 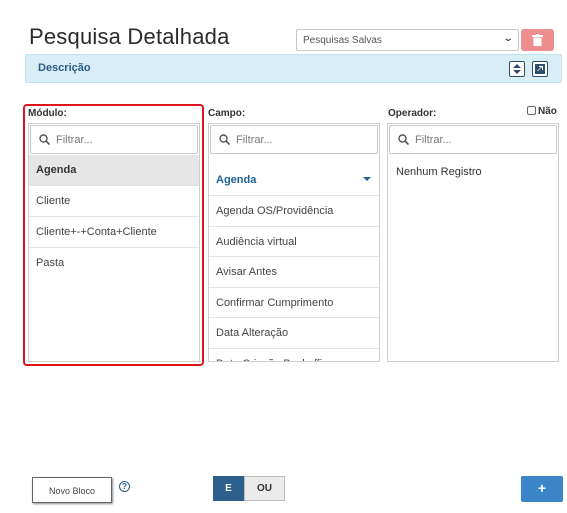 What do you see at coordinates (72, 490) in the screenshot?
I see `new-block-button: Novo Bloco` at bounding box center [72, 490].